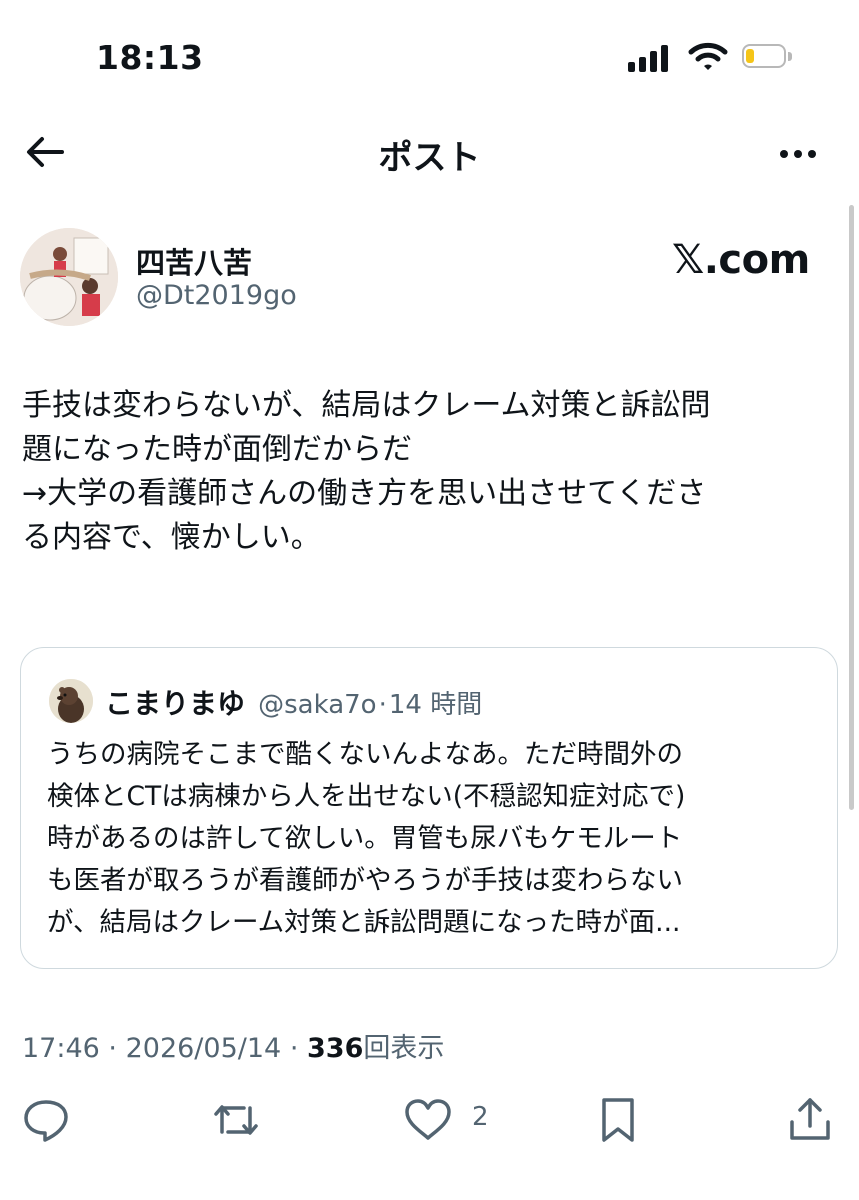 This screenshot has width=859, height=1200. Describe the element at coordinates (69, 277) in the screenshot. I see `author-avatar` at that location.